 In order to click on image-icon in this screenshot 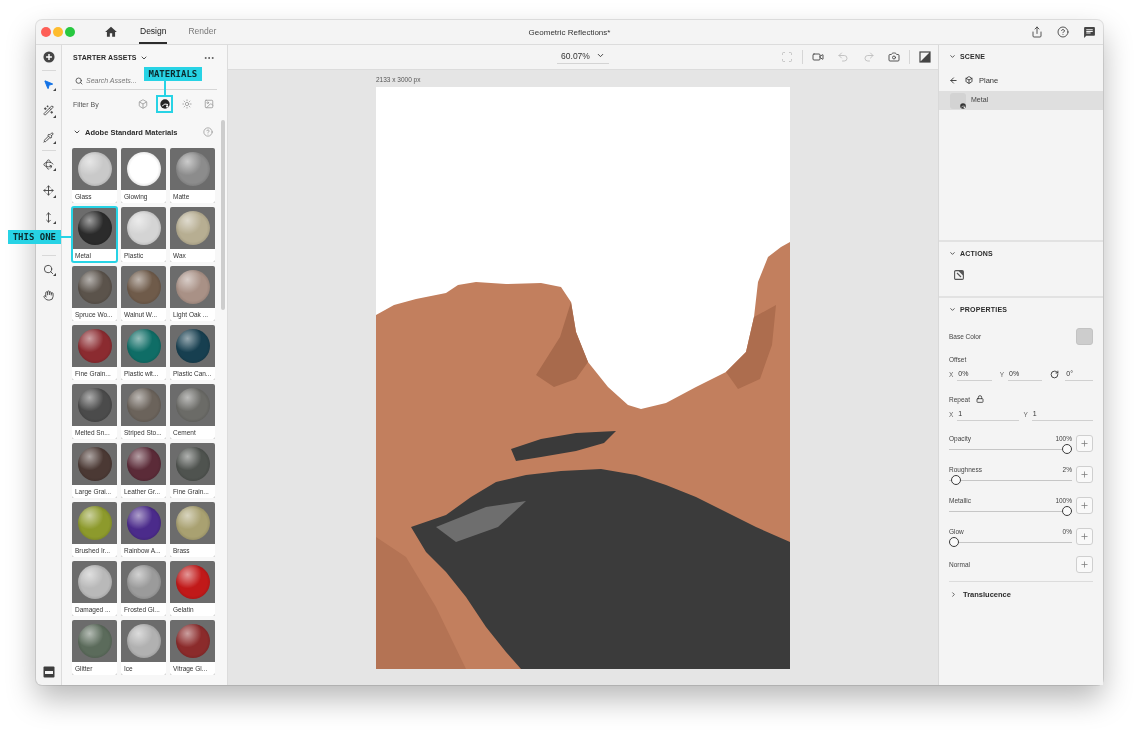, I will do `click(208, 104)`.